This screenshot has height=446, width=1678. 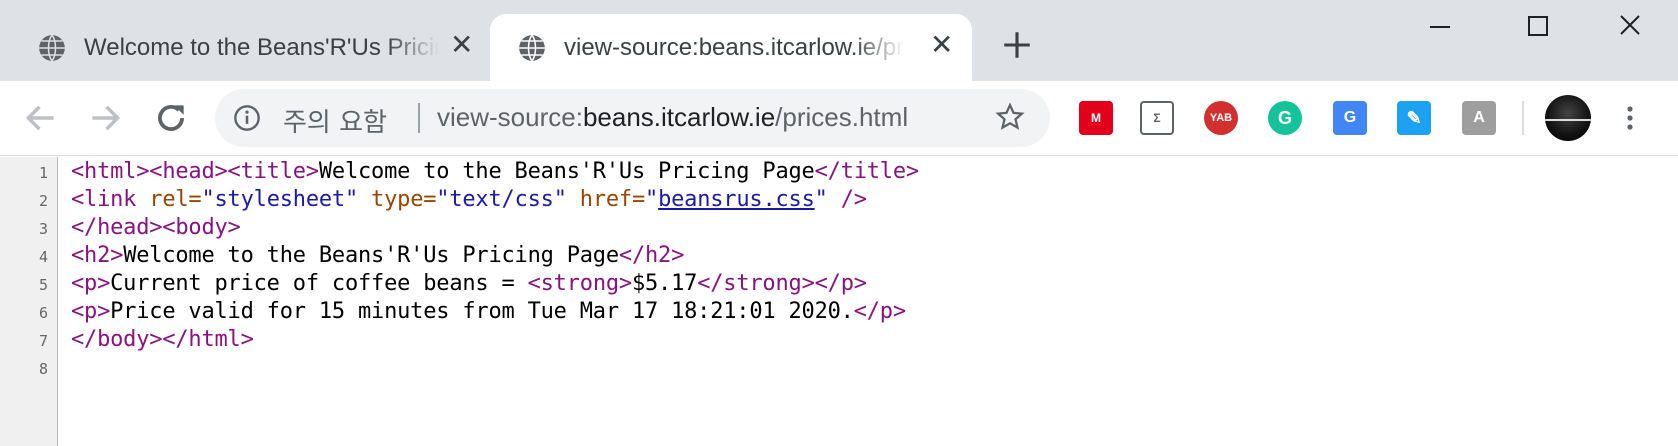 I want to click on attr-name: type=, so click(x=397, y=199).